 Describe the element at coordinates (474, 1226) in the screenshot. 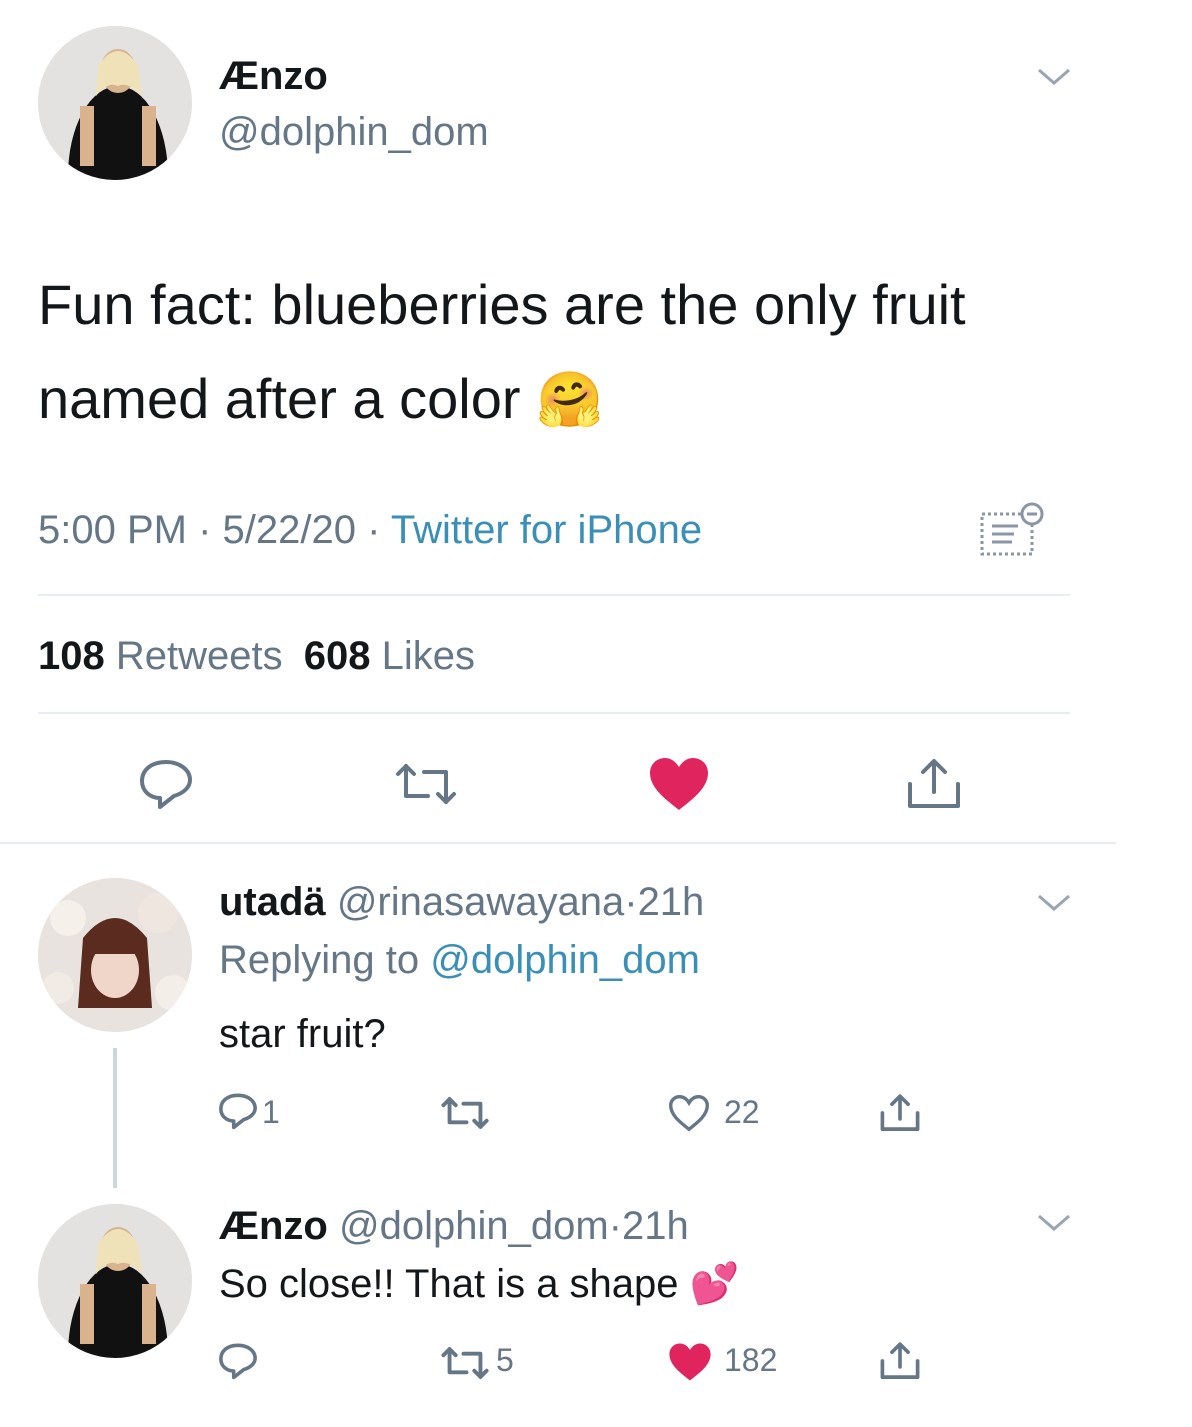

I see `reply-author-handle: @dolphin_dom` at that location.